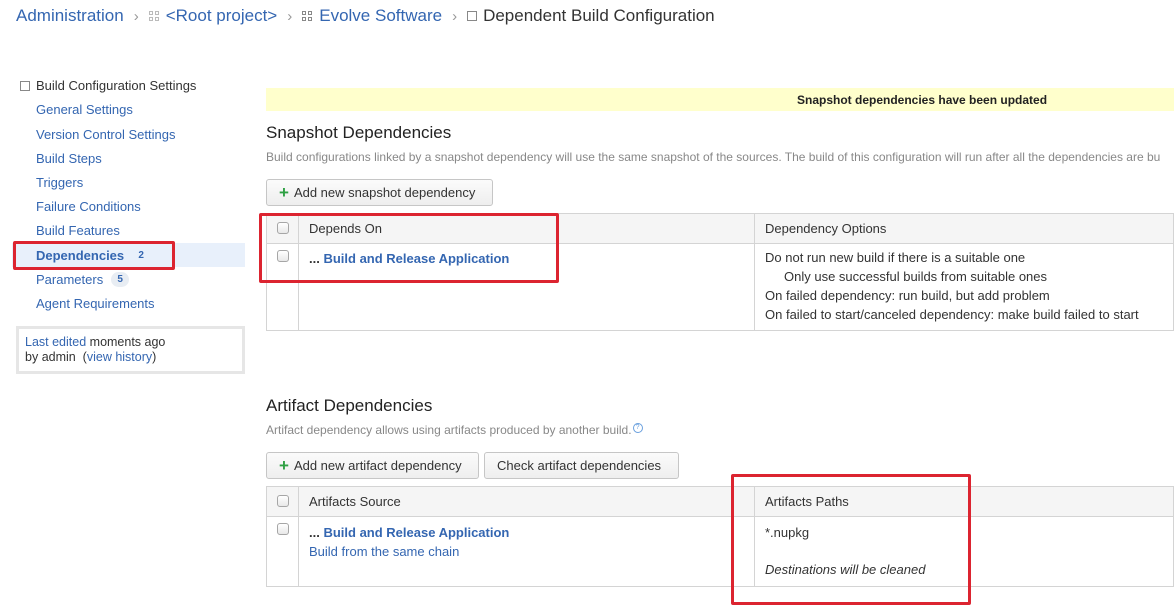  I want to click on count-badge: 2, so click(141, 255).